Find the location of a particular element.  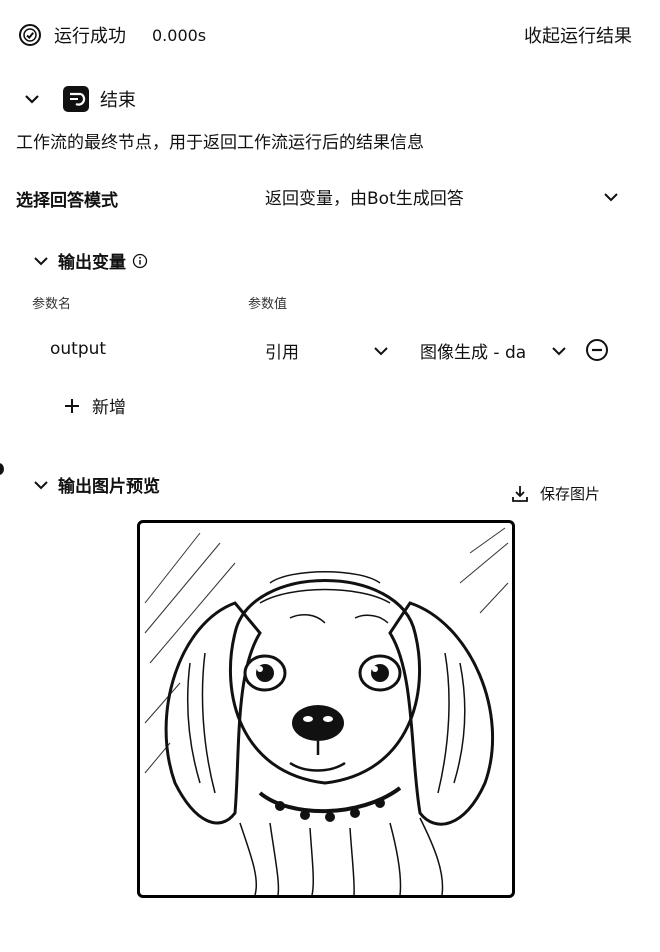

reference-value: 图像生成 - da is located at coordinates (473, 353).